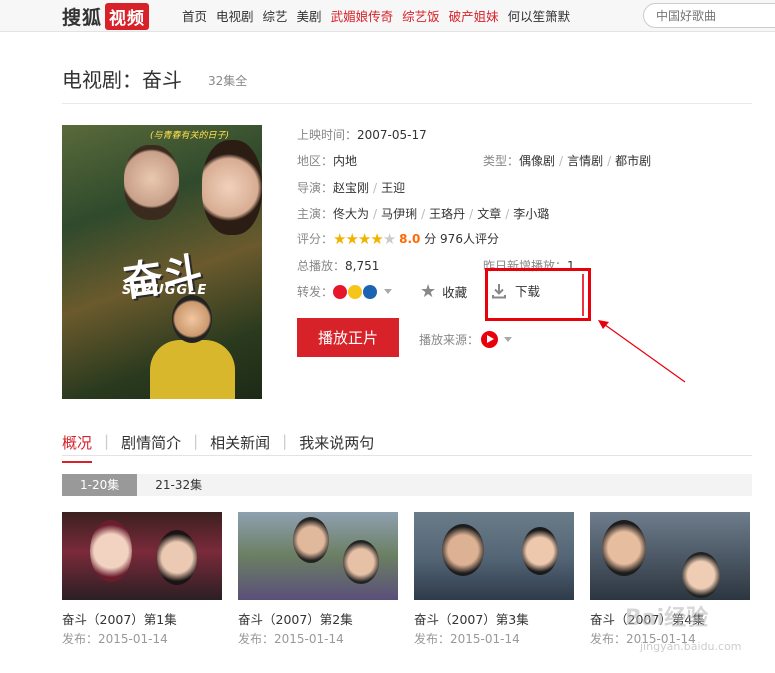 The height and width of the screenshot is (673, 775). I want to click on nav-item-us-drama: 美剧, so click(309, 15).